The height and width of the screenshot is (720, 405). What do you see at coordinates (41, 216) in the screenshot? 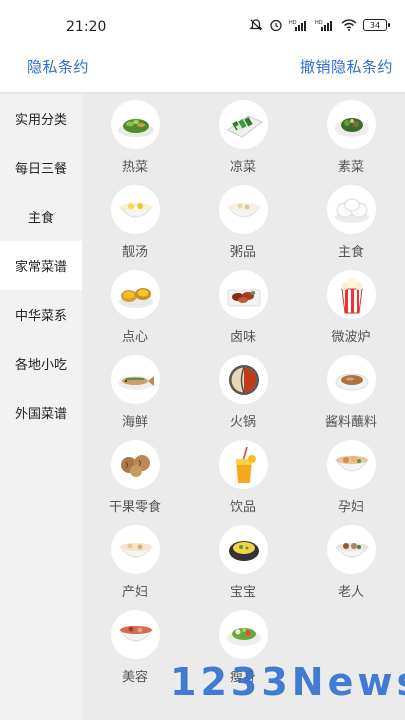
I see `sidebar-item-staple: 主食` at bounding box center [41, 216].